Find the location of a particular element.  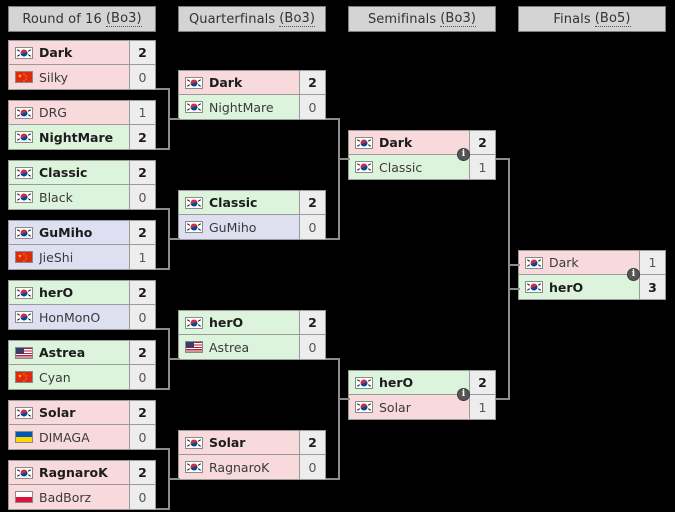

match-ro16-m6: Astrea 2 Cyan 0 is located at coordinates (82, 365).